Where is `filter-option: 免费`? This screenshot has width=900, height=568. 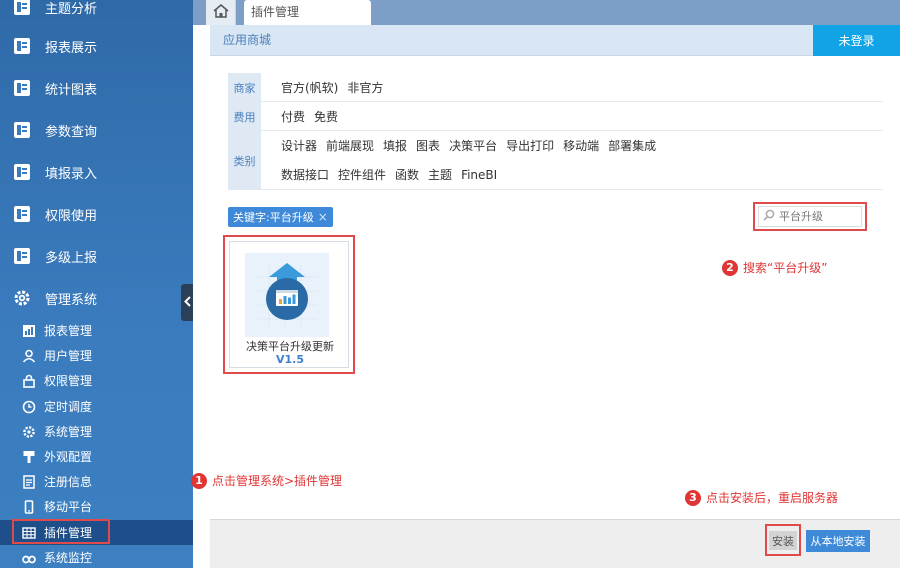 filter-option: 免费 is located at coordinates (326, 116).